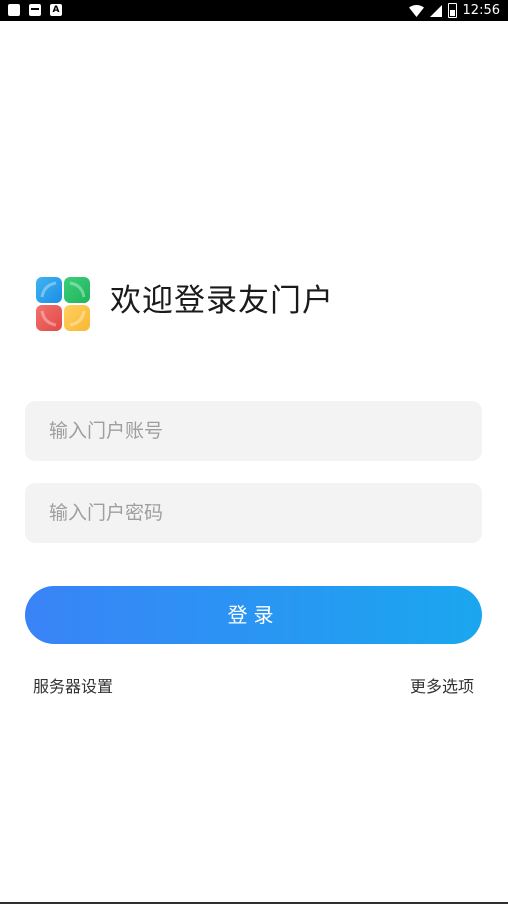 The height and width of the screenshot is (904, 508). I want to click on login-button: 登录, so click(253, 615).